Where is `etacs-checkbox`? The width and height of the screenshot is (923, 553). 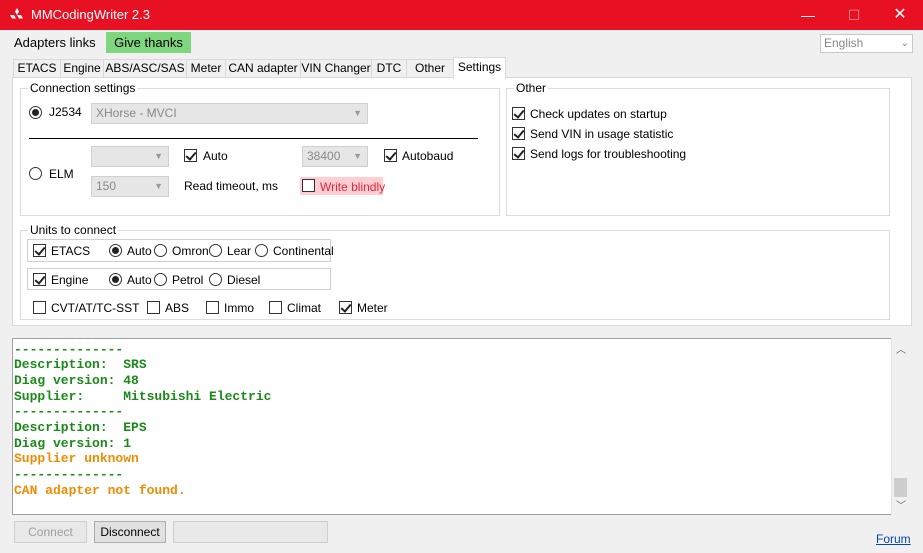 etacs-checkbox is located at coordinates (39, 250).